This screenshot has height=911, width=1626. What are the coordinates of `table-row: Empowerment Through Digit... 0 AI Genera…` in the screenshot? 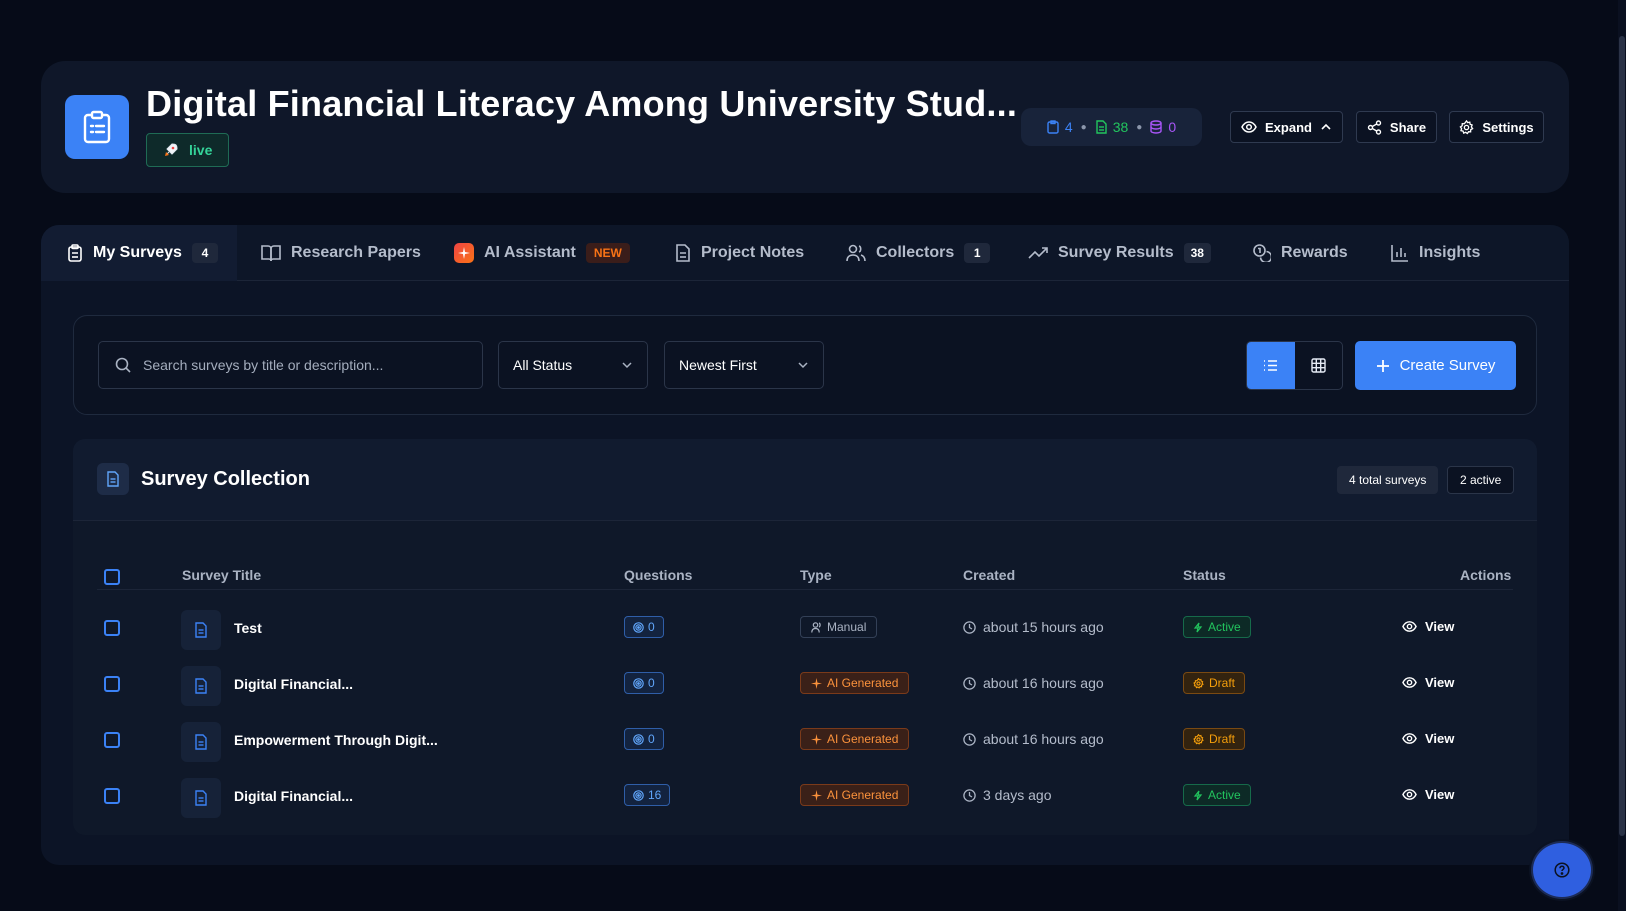 It's located at (805, 740).